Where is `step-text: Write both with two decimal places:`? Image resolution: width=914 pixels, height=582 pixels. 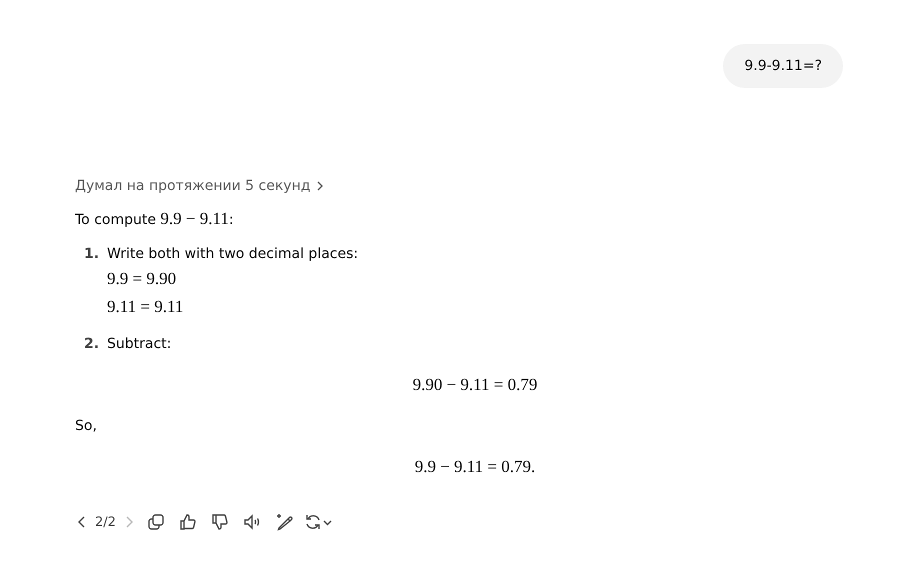 step-text: Write both with two decimal places: is located at coordinates (232, 254).